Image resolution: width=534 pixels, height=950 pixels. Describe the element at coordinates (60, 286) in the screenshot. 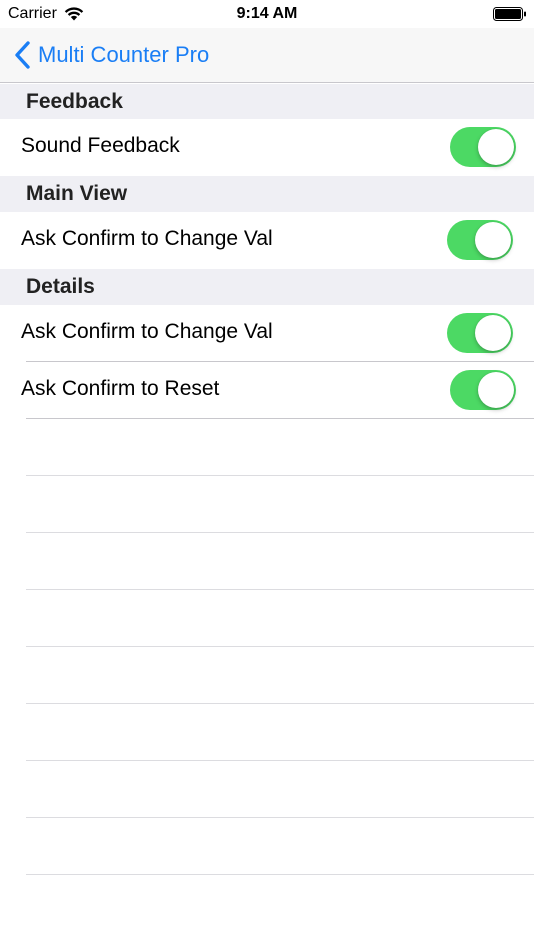

I see `section-title: Details` at that location.